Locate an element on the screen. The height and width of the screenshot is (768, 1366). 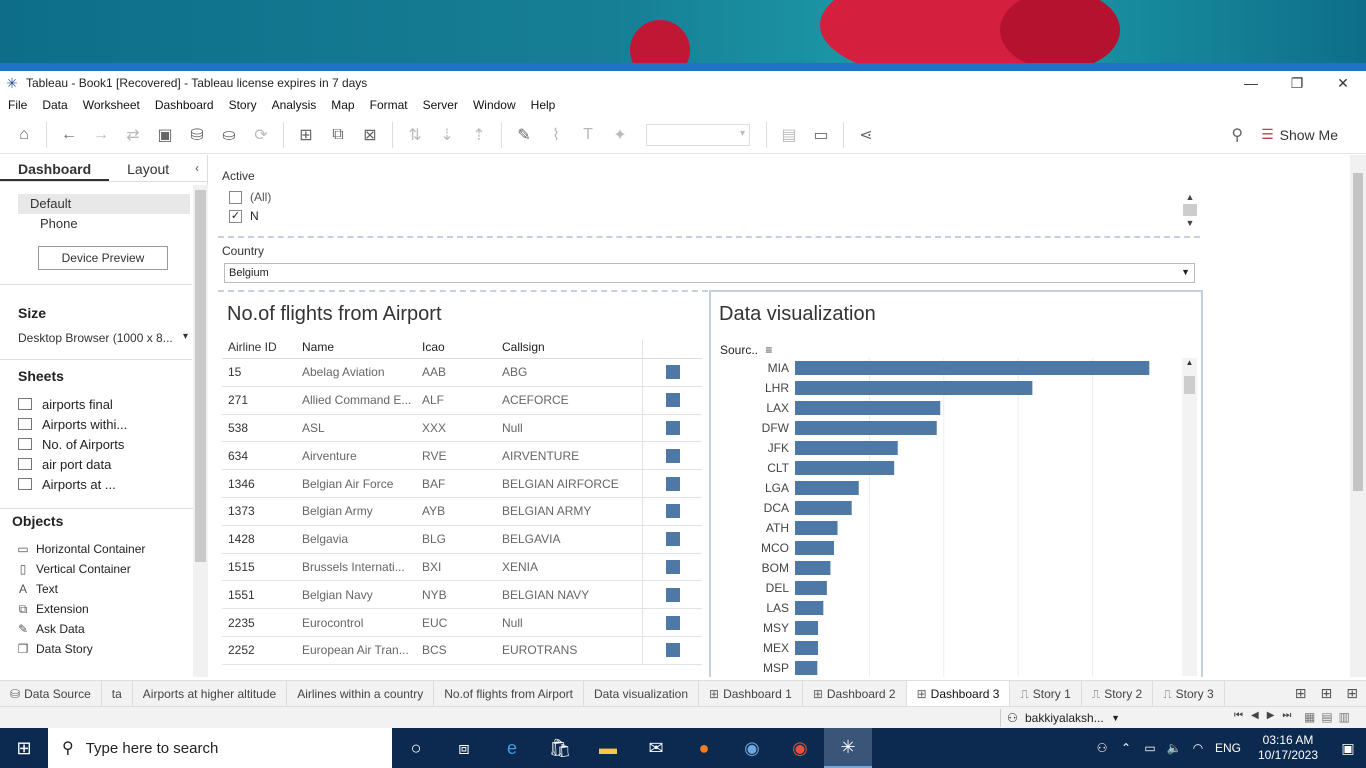
sheet-item: No. of Airports is located at coordinates (103, 444).